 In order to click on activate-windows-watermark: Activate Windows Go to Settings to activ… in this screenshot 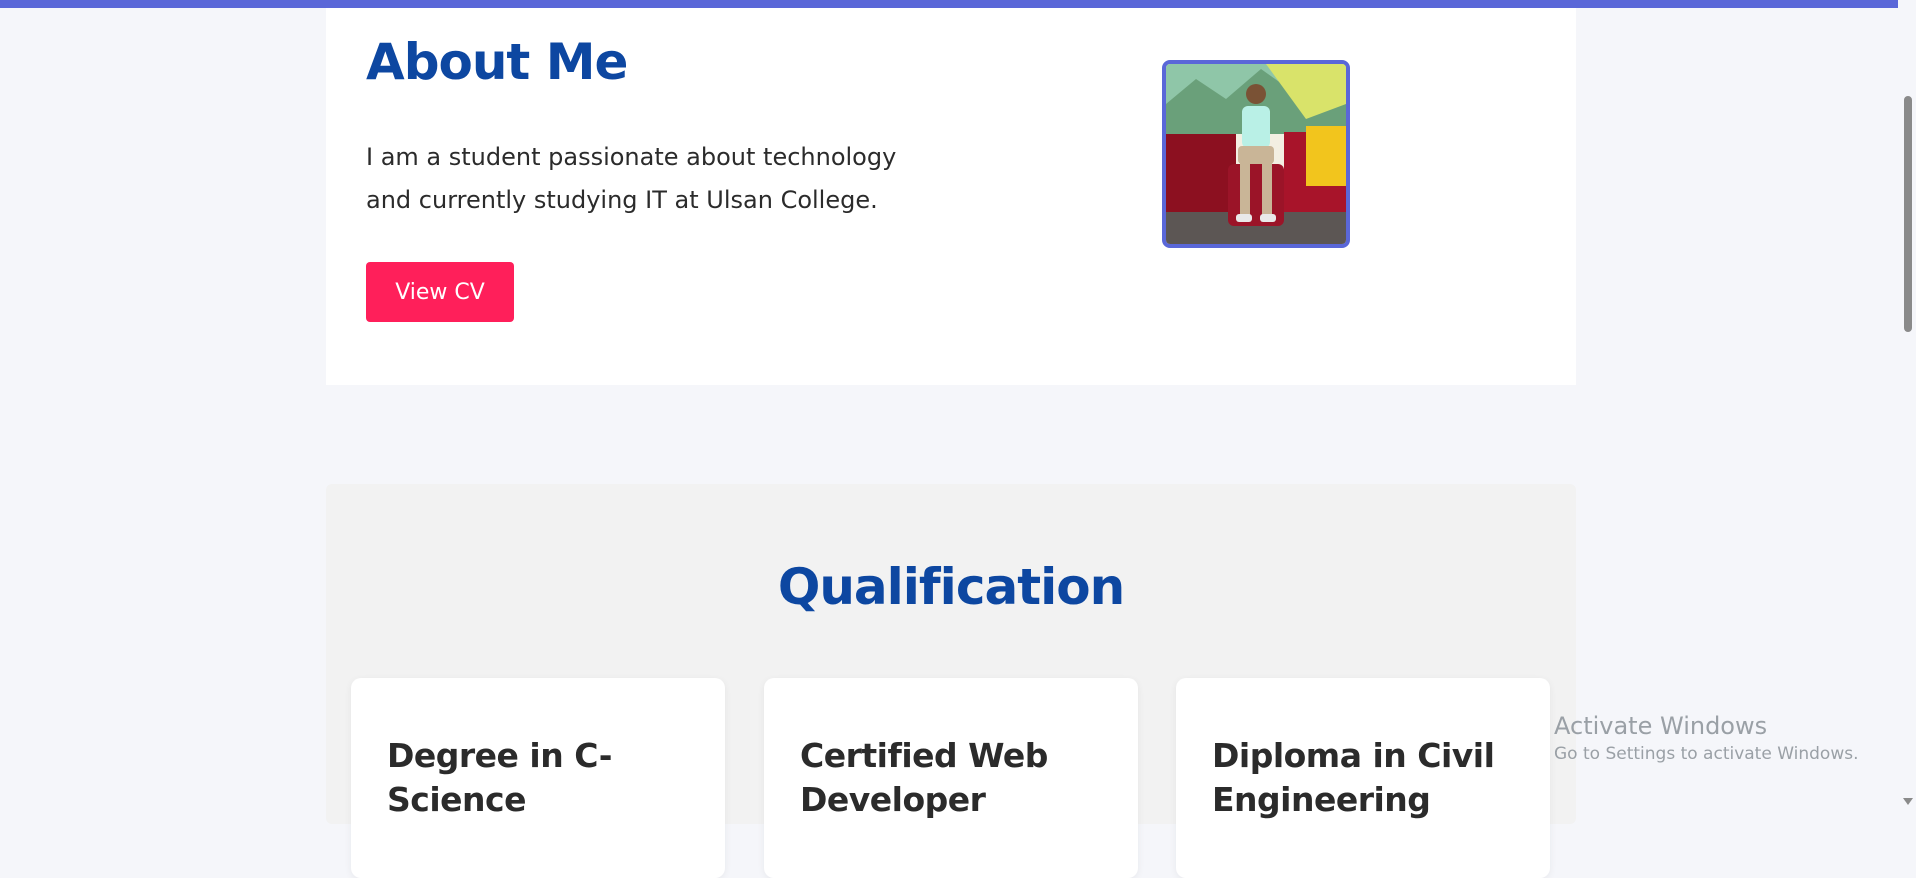, I will do `click(1706, 739)`.